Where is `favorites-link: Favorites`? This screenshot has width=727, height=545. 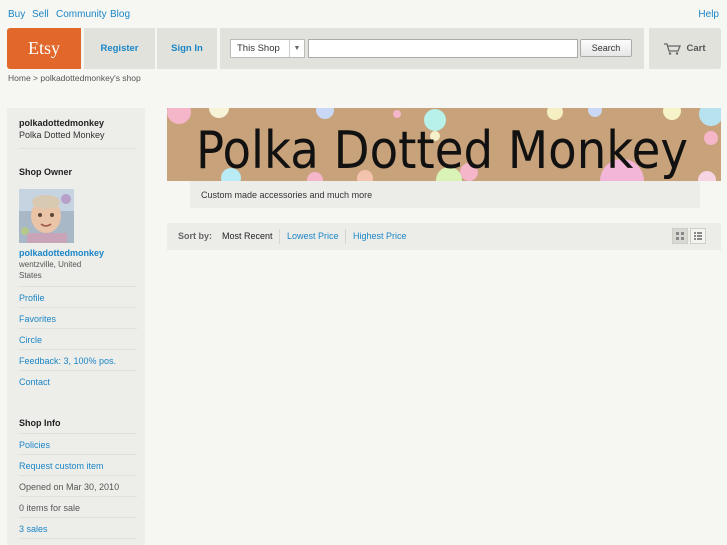
favorites-link: Favorites is located at coordinates (78, 319).